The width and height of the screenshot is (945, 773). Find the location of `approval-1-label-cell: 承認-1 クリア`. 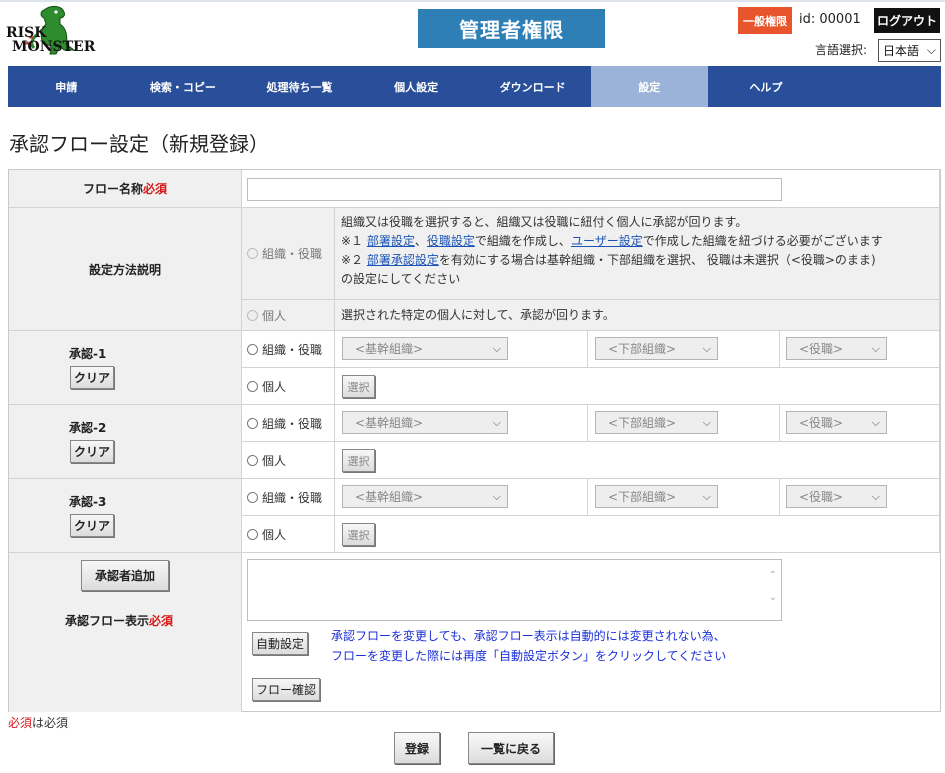

approval-1-label-cell: 承認-1 クリア is located at coordinates (125, 368).